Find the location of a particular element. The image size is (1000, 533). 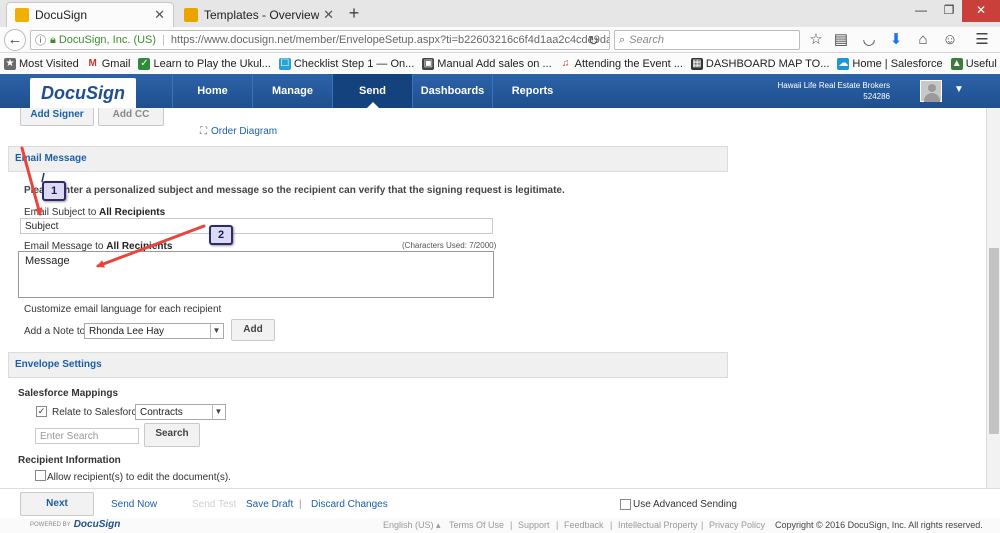

bookmark-salesforce: ☁ Home | Salesforce is located at coordinates (890, 63).